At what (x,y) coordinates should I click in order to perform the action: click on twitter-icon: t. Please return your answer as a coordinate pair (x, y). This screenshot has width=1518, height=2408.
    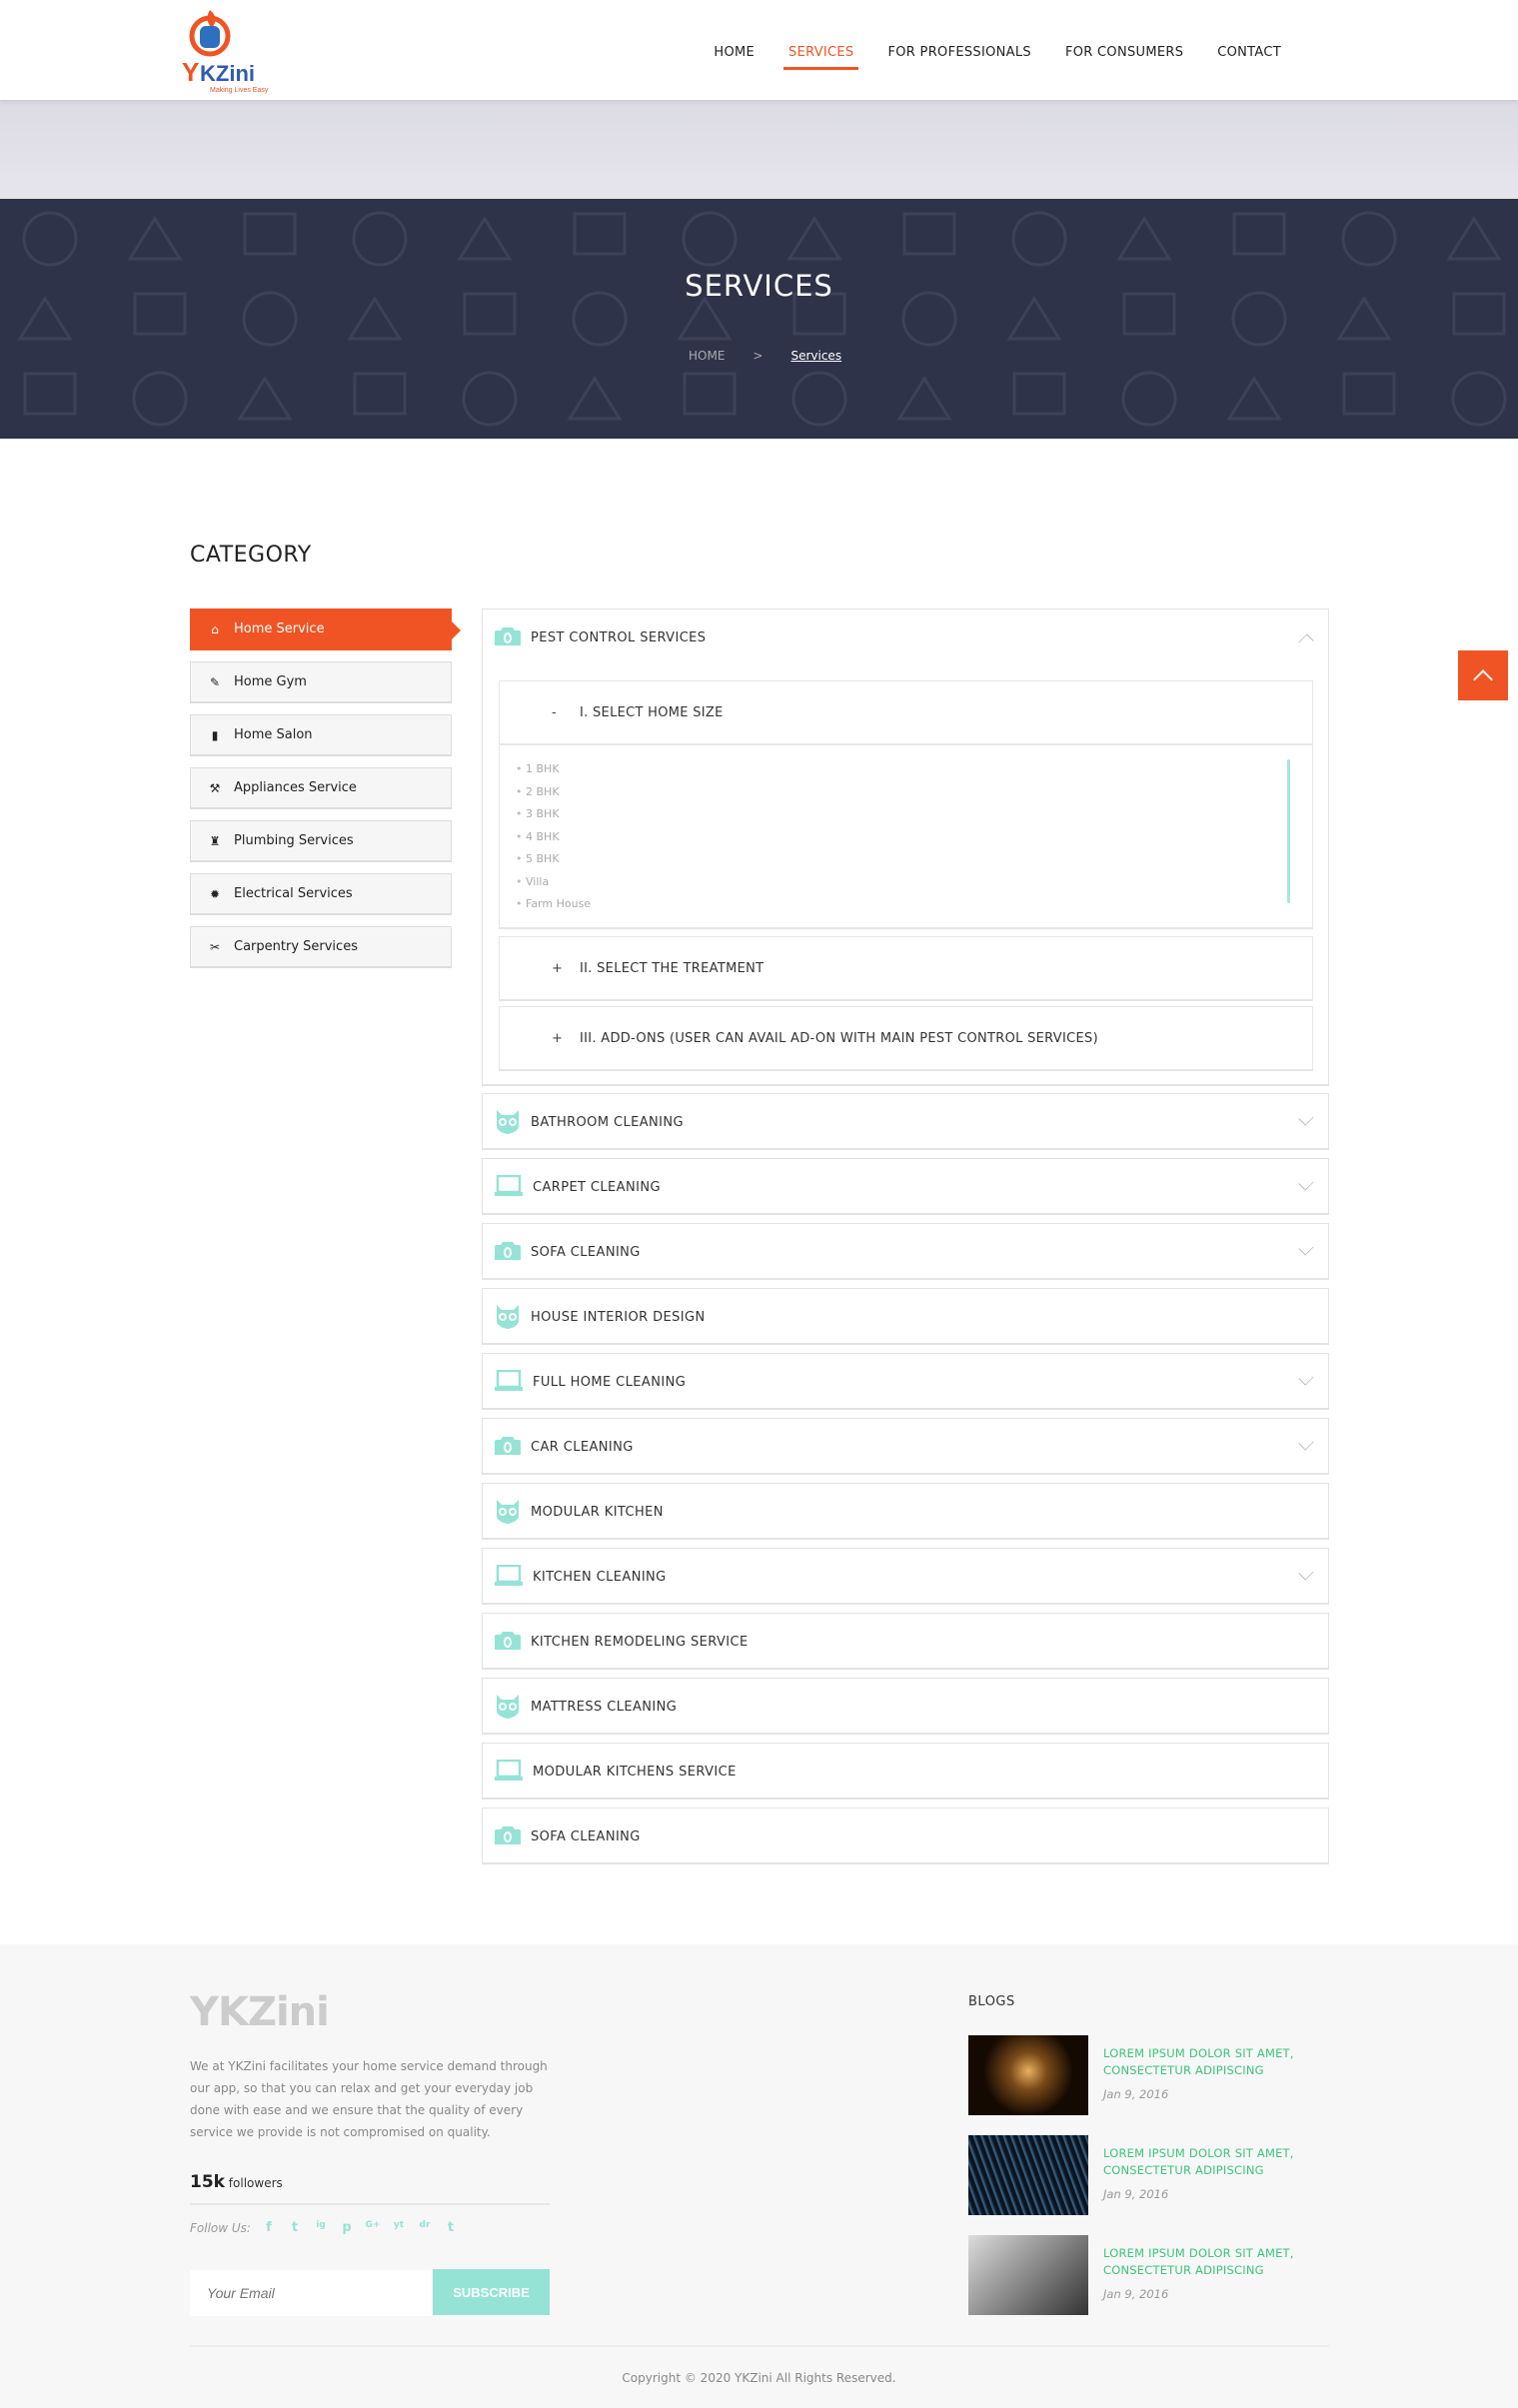
    Looking at the image, I should click on (295, 2228).